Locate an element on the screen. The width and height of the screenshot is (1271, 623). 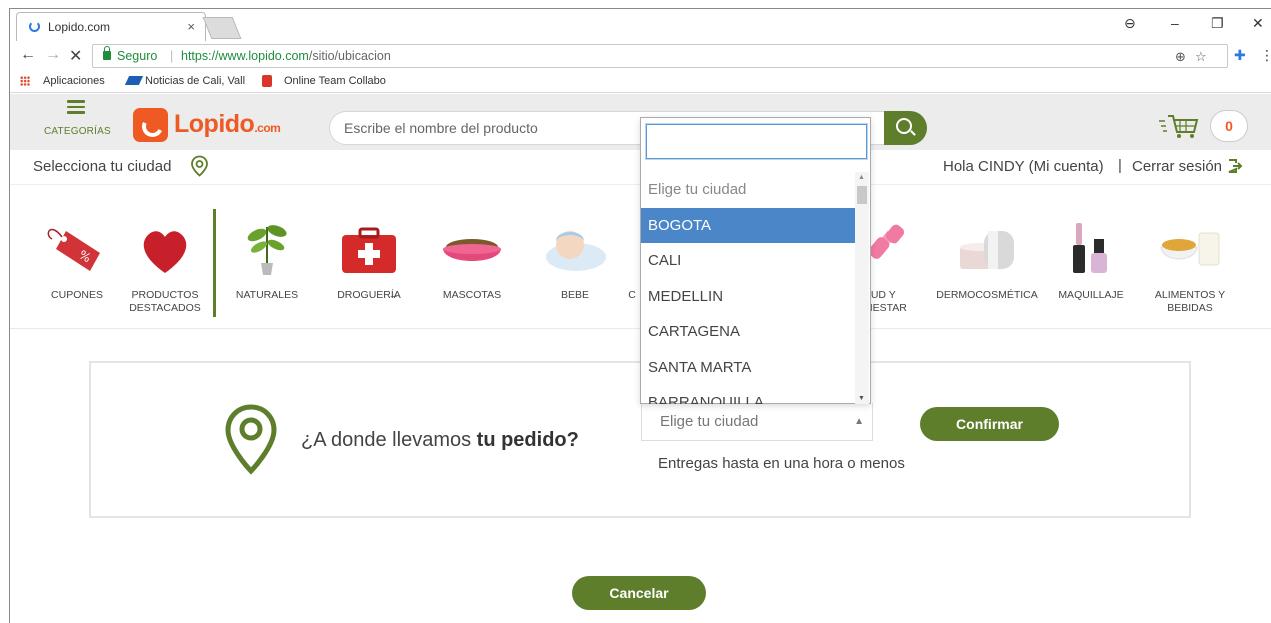
tab-strip: Lopido.com × ⊖ – ❐ ✕ is located at coordinates (640, 25).